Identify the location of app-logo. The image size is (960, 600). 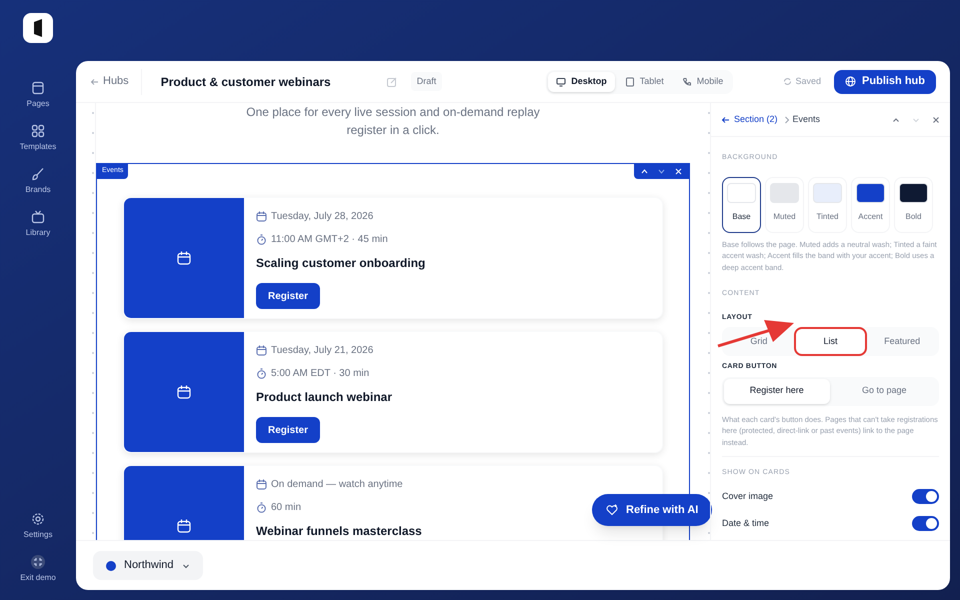
(38, 28).